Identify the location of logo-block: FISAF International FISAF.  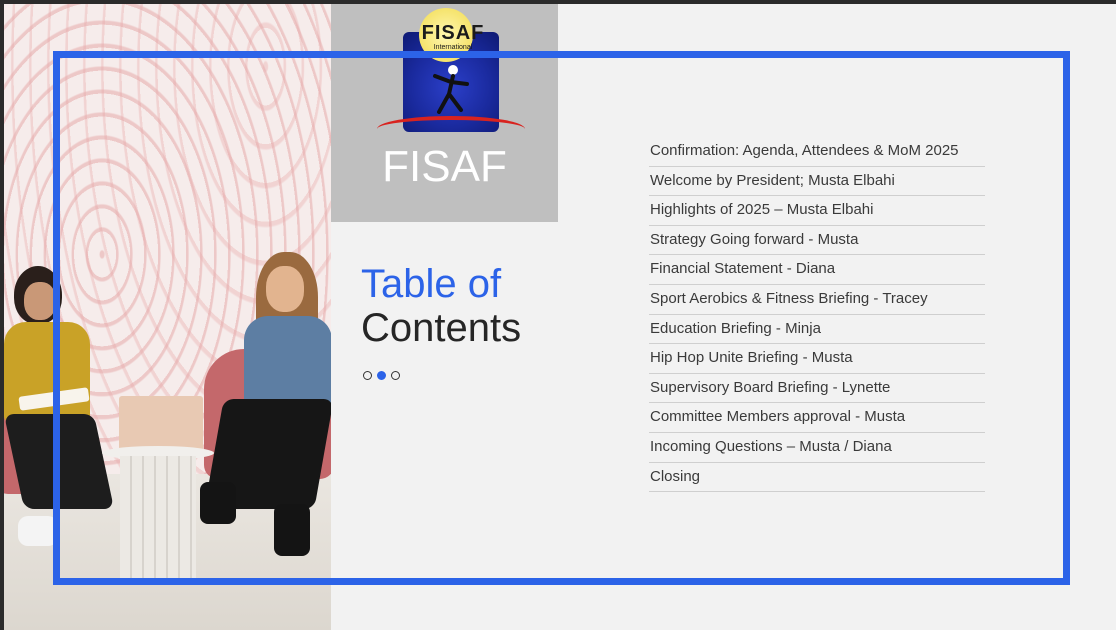
(444, 113).